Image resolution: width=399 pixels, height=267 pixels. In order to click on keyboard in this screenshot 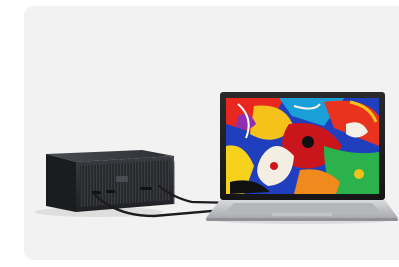, I will do `click(303, 207)`.